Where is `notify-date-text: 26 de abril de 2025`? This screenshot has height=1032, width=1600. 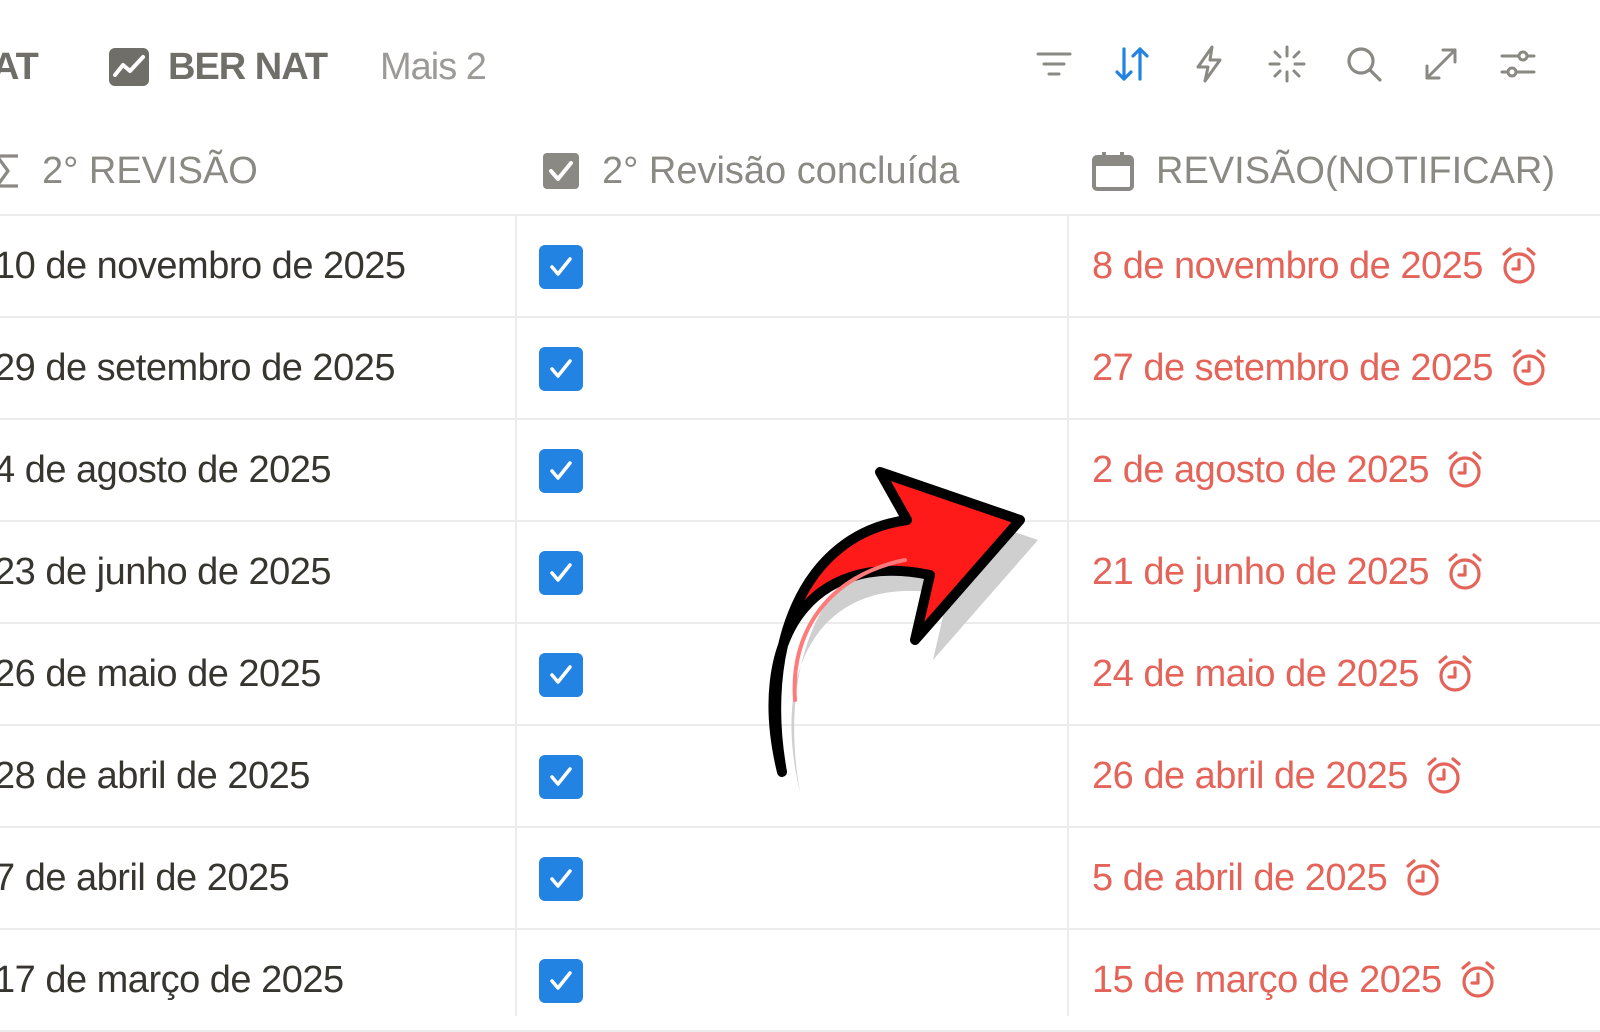
notify-date-text: 26 de abril de 2025 is located at coordinates (1250, 775).